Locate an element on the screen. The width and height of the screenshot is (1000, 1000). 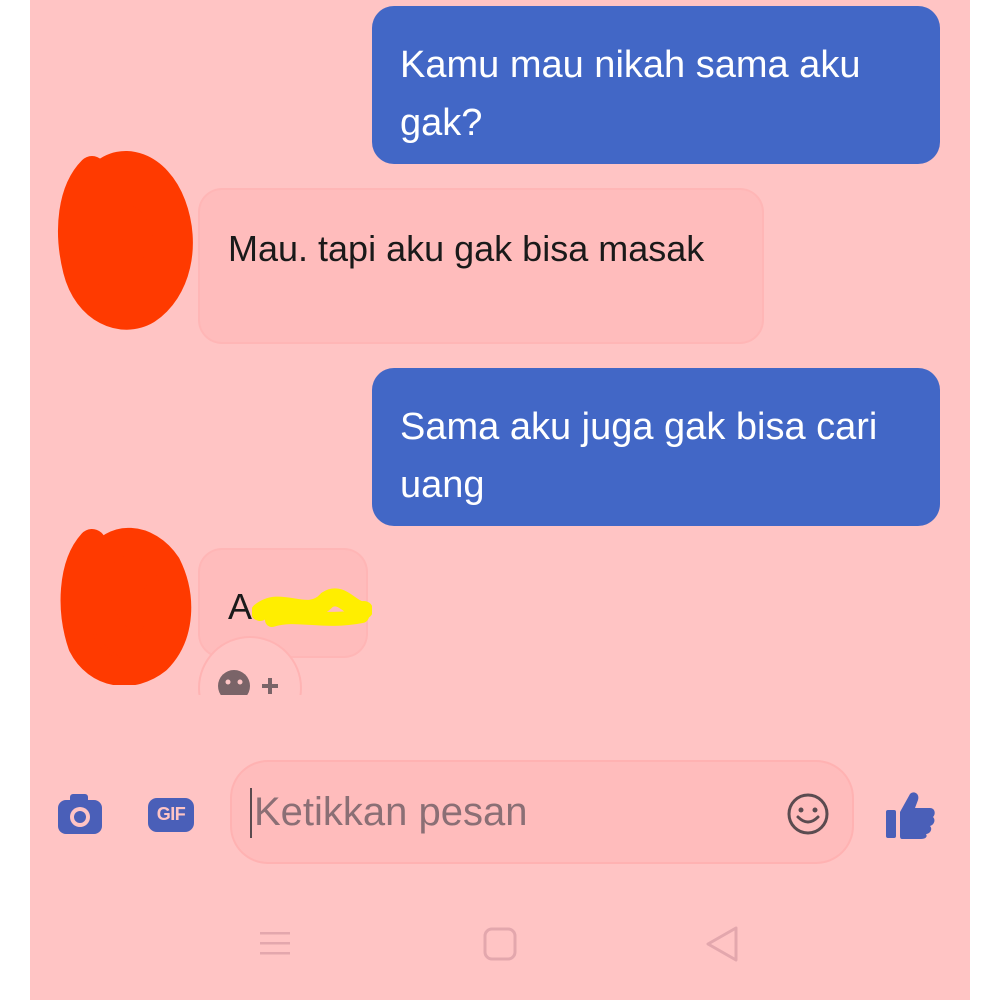
message-text: Mau. tapi aku gak bisa masak is located at coordinates (466, 248).